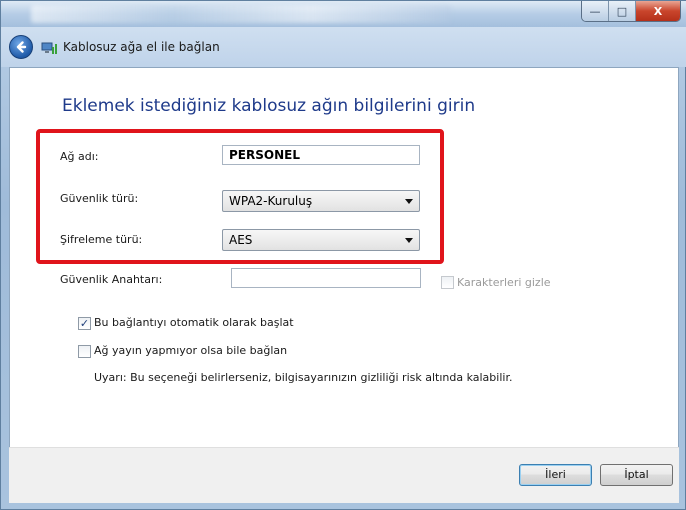 This screenshot has width=686, height=510. I want to click on title-bar: — □ X, so click(343, 14).